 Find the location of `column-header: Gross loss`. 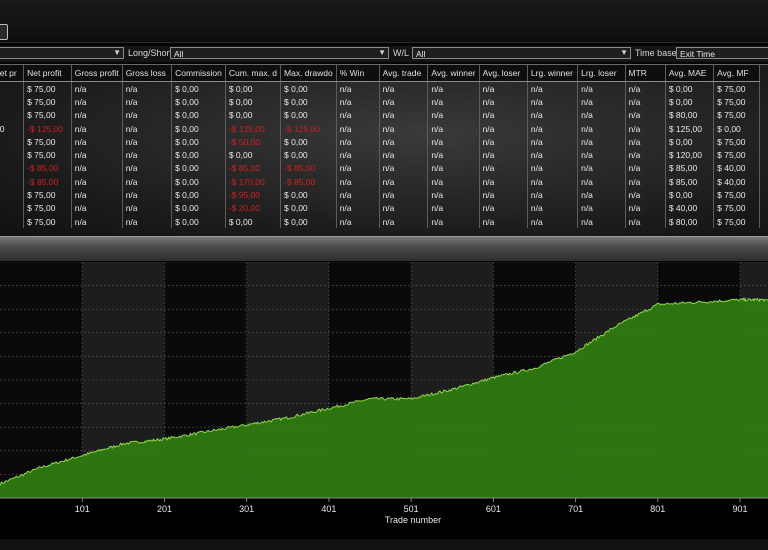

column-header: Gross loss is located at coordinates (147, 73).